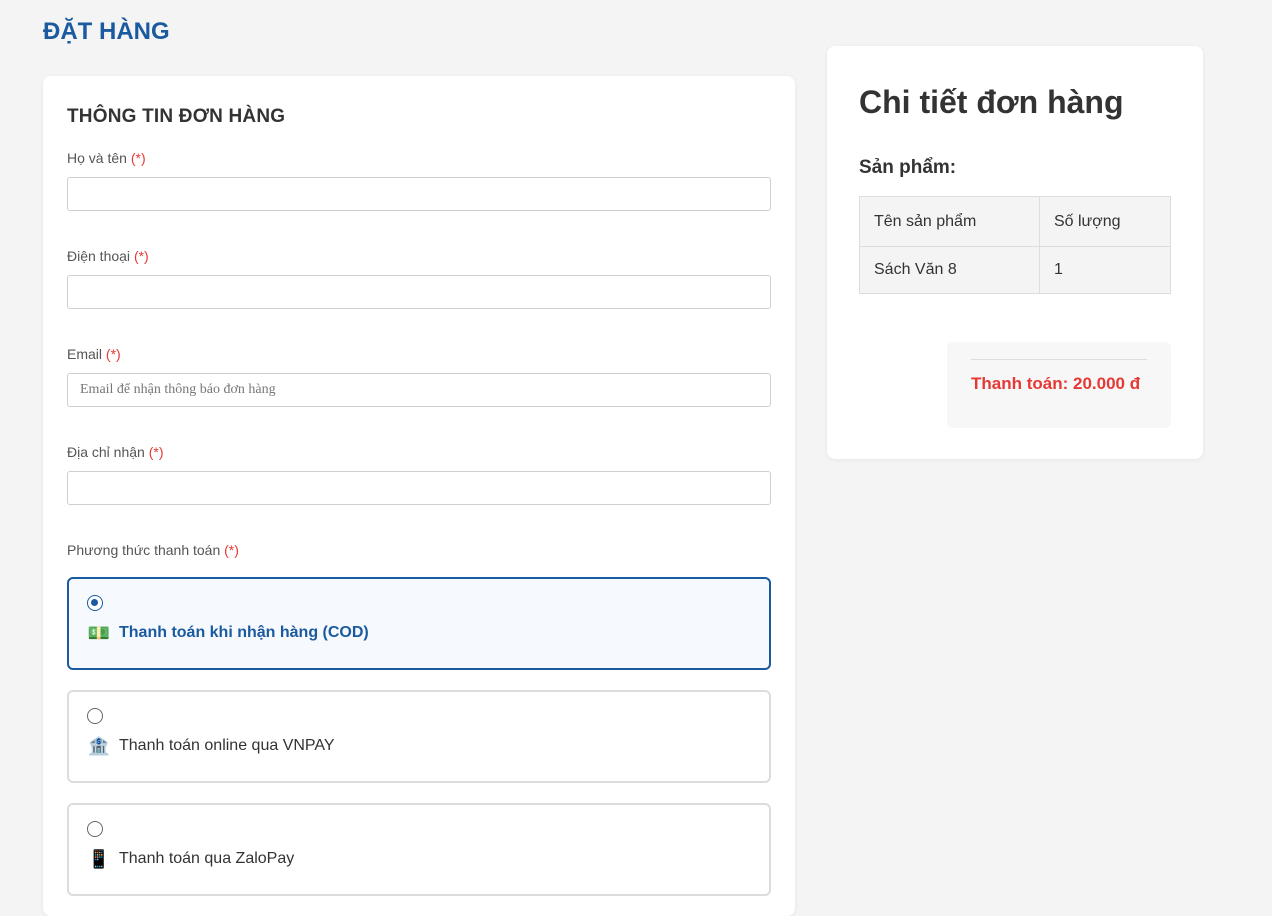  I want to click on order-summary-title: Chi tiết đơn hàng, so click(991, 102).